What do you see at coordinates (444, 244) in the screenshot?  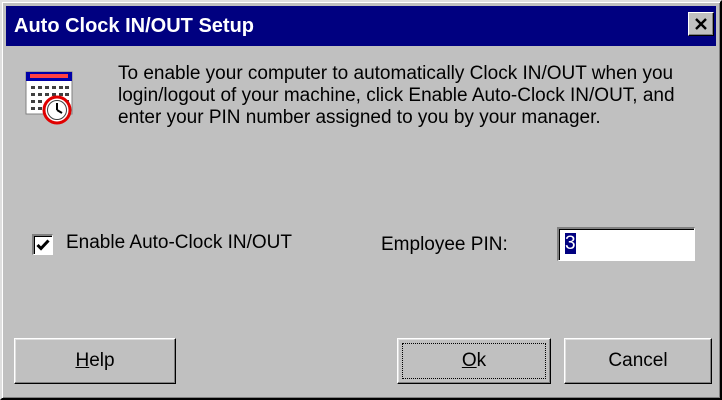 I see `employee-pin-label: Employee PIN:` at bounding box center [444, 244].